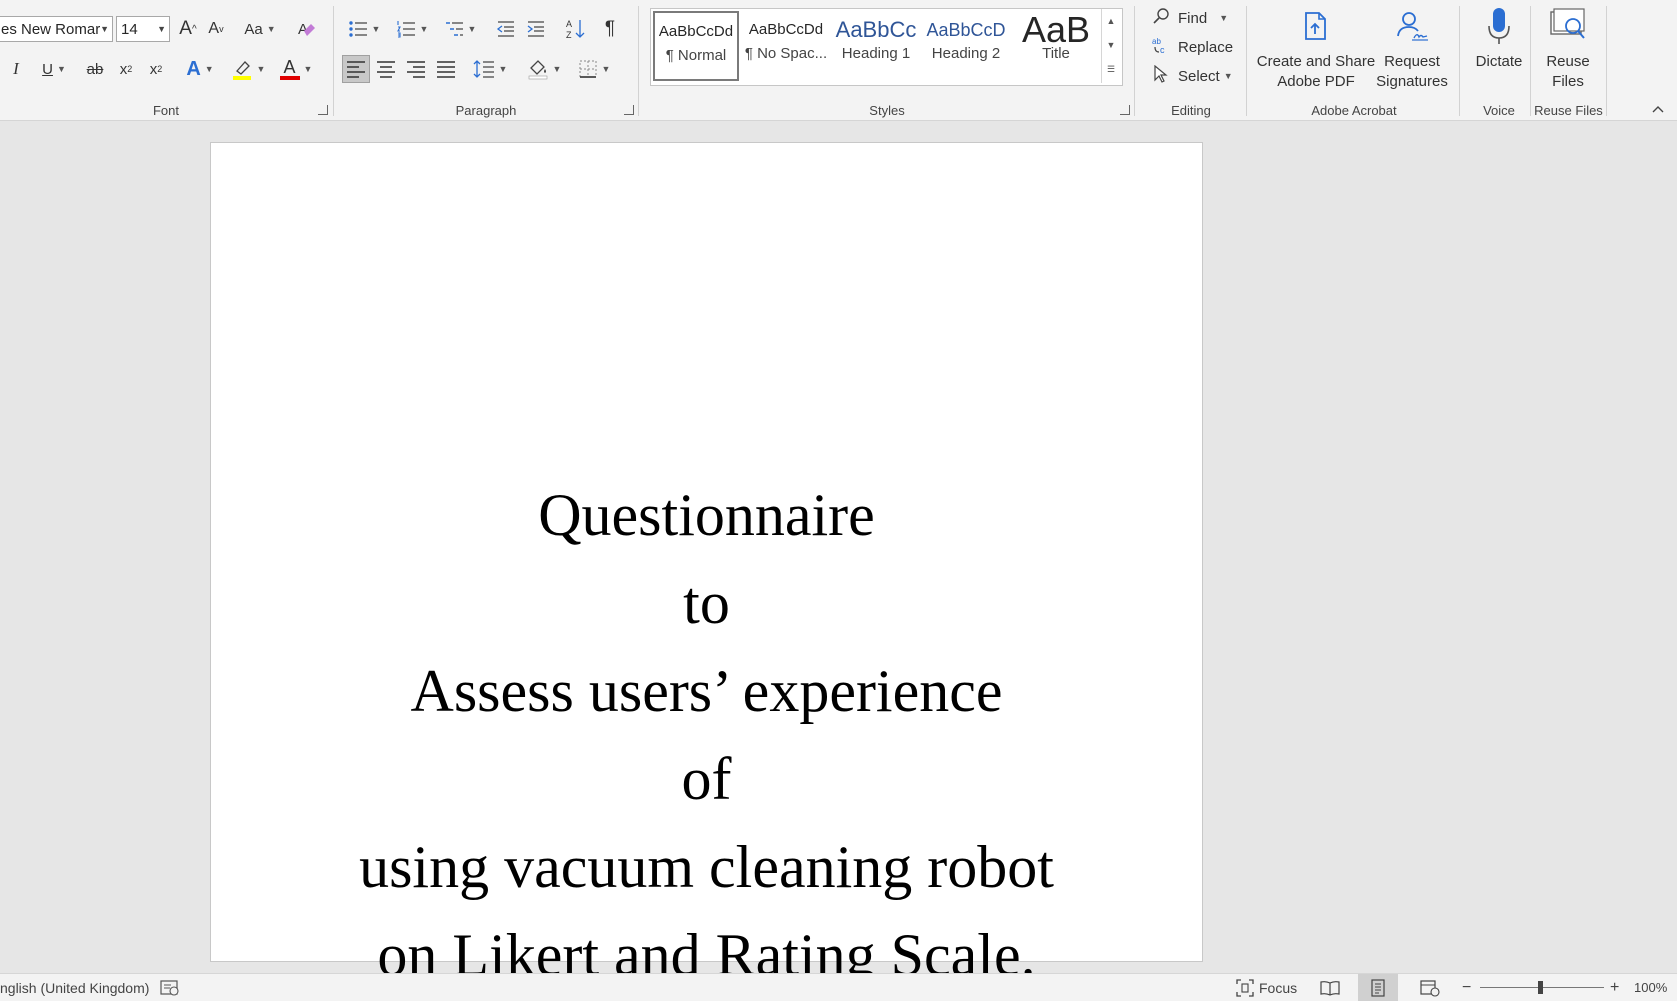 Image resolution: width=1677 pixels, height=1001 pixels. What do you see at coordinates (74, 987) in the screenshot?
I see `language-indicator: nglish (United Kingdom)` at bounding box center [74, 987].